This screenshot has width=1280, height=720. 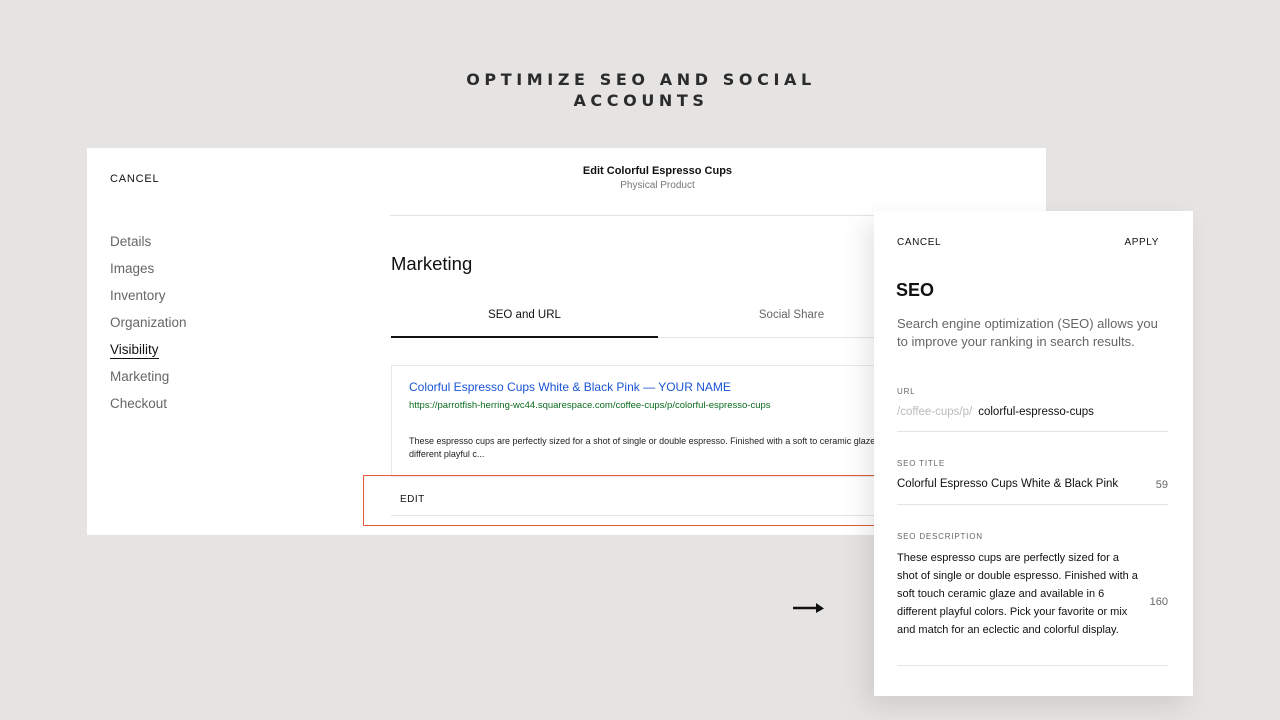 I want to click on slide-title-line-2: ACCOUNTS, so click(x=641, y=100).